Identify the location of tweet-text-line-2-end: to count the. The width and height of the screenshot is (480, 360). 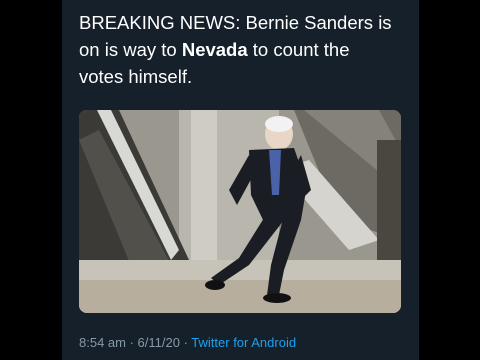
(298, 49).